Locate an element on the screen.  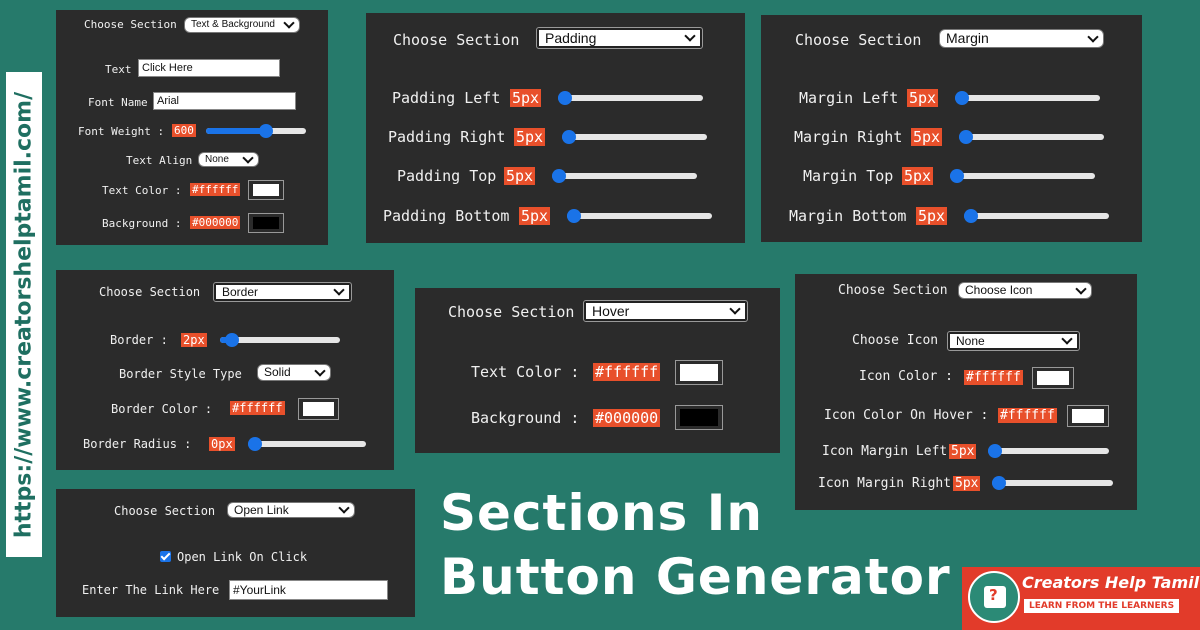
margin-bottom-value: 5px is located at coordinates (932, 216).